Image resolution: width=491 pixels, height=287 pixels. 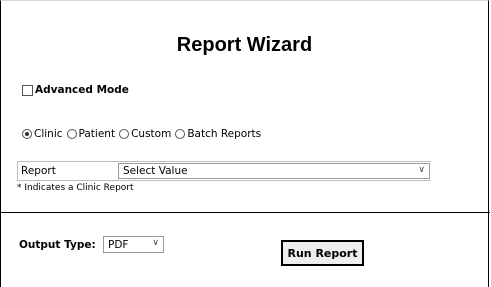 What do you see at coordinates (75, 188) in the screenshot?
I see `clinic-report-note: * Indicates a Clinic Report` at bounding box center [75, 188].